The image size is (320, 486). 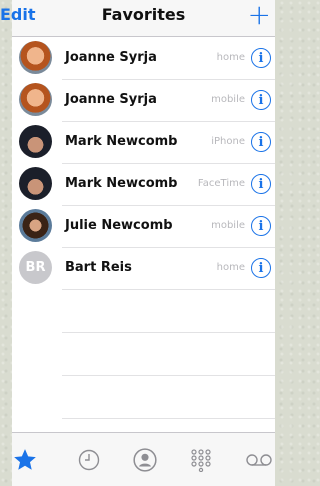 I want to click on contact-name: Bart Reis, so click(x=98, y=267).